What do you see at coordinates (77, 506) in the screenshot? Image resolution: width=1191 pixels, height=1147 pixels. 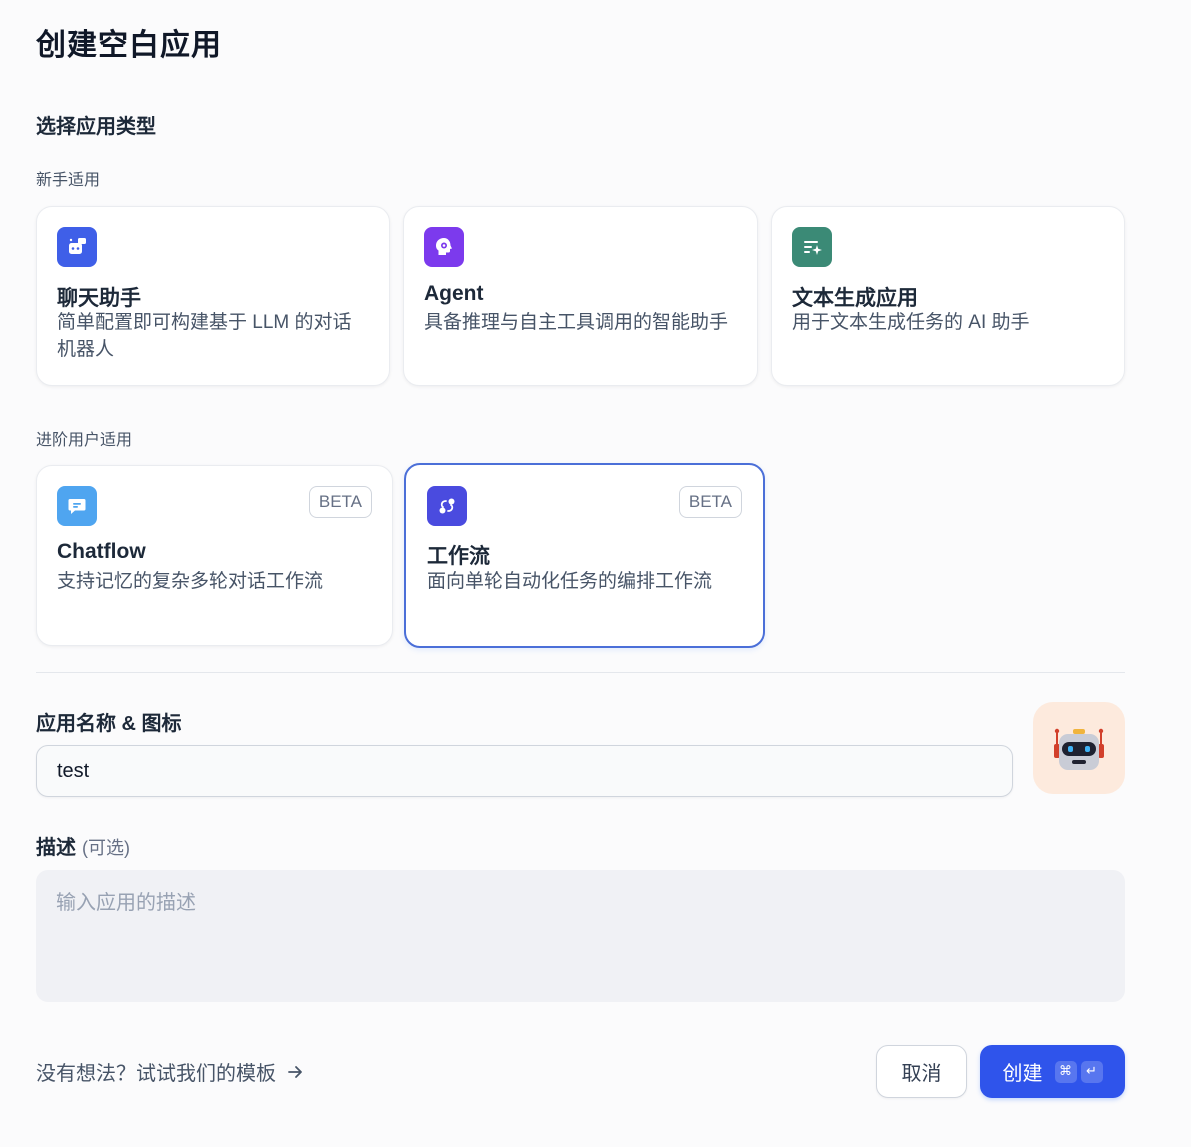 I see `chat-bubble-icon` at bounding box center [77, 506].